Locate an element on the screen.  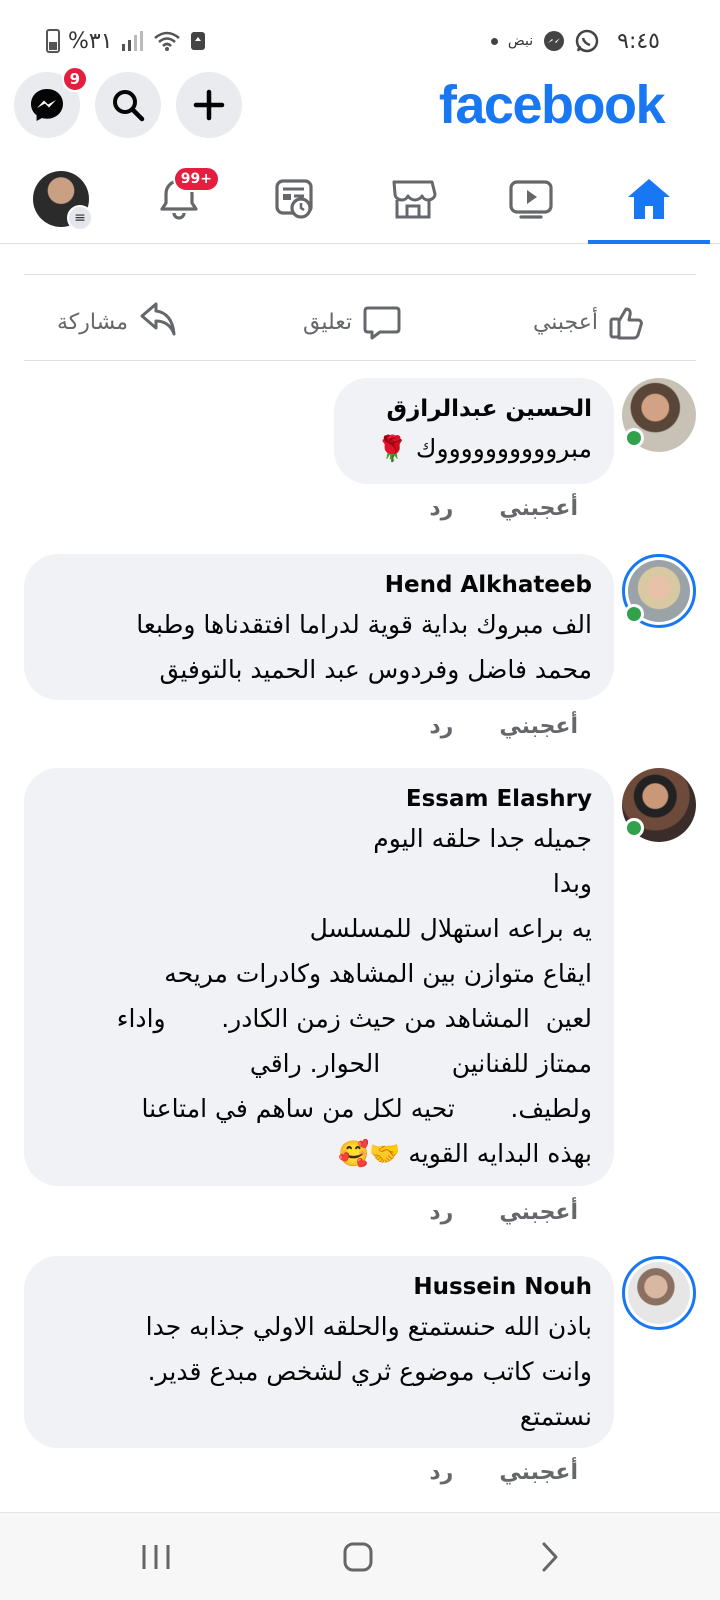
like-button: أعجبني is located at coordinates (590, 322).